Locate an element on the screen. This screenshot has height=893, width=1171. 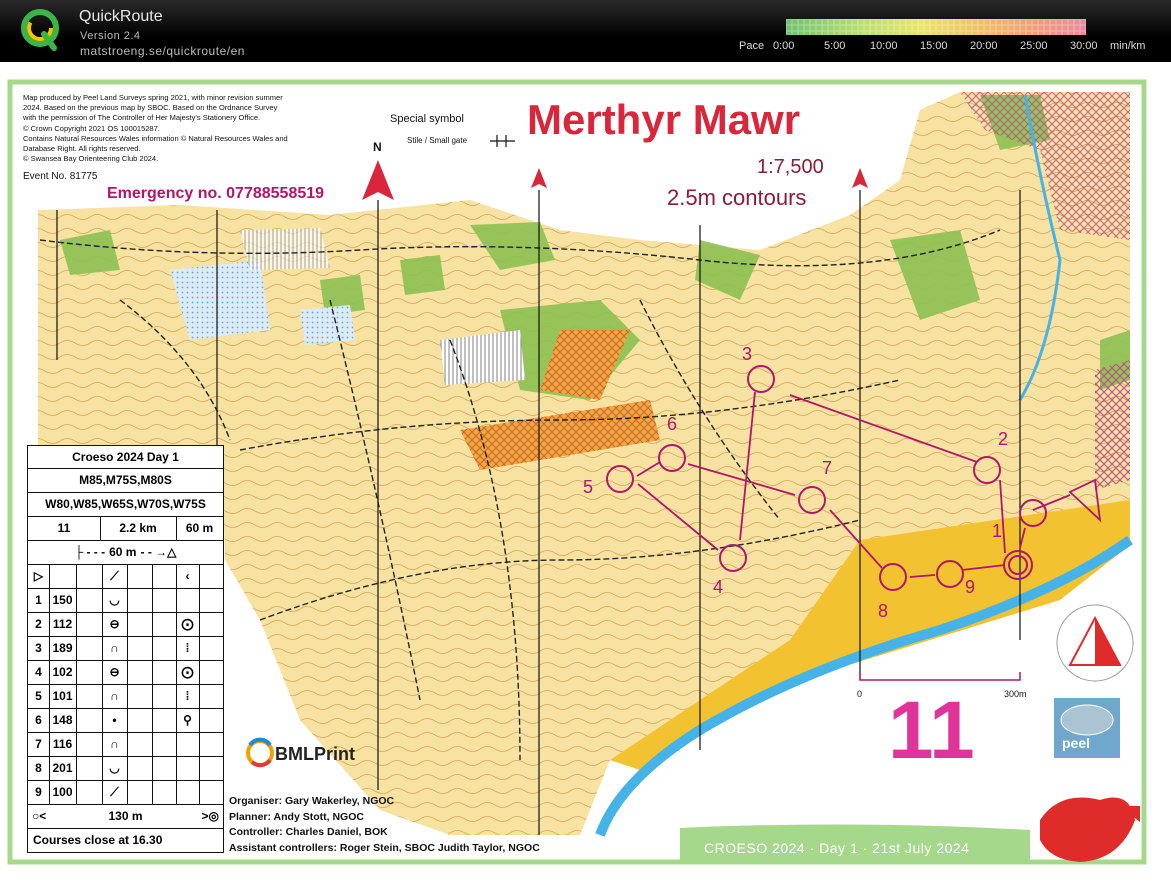
desc-start-row: ├ - - - 60 m - - →△ is located at coordinates (125, 552).